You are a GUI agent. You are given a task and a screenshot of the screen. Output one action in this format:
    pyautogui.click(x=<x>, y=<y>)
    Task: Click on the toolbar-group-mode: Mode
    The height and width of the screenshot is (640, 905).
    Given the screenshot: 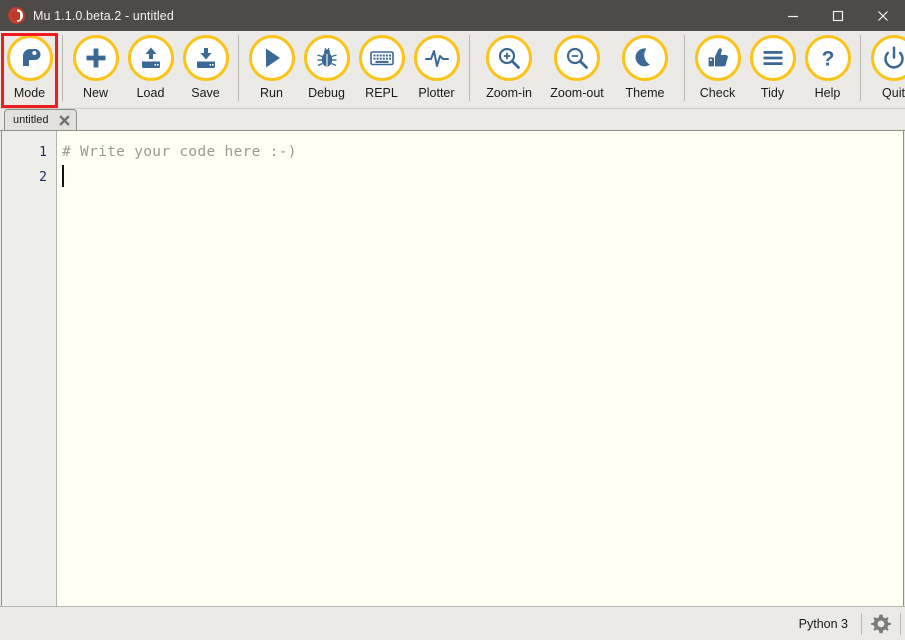 What is the action you would take?
    pyautogui.click(x=29, y=70)
    